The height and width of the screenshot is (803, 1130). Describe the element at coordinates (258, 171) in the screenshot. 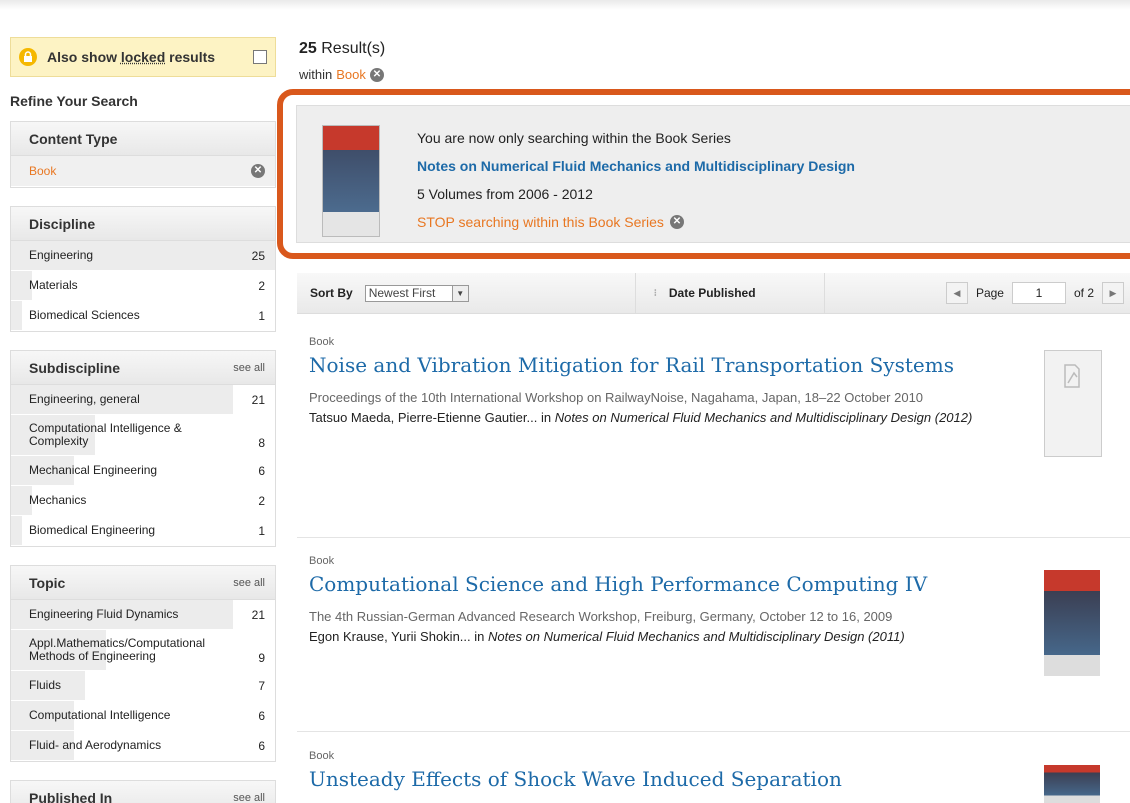

I see `remove-filter-icon: ✕` at that location.